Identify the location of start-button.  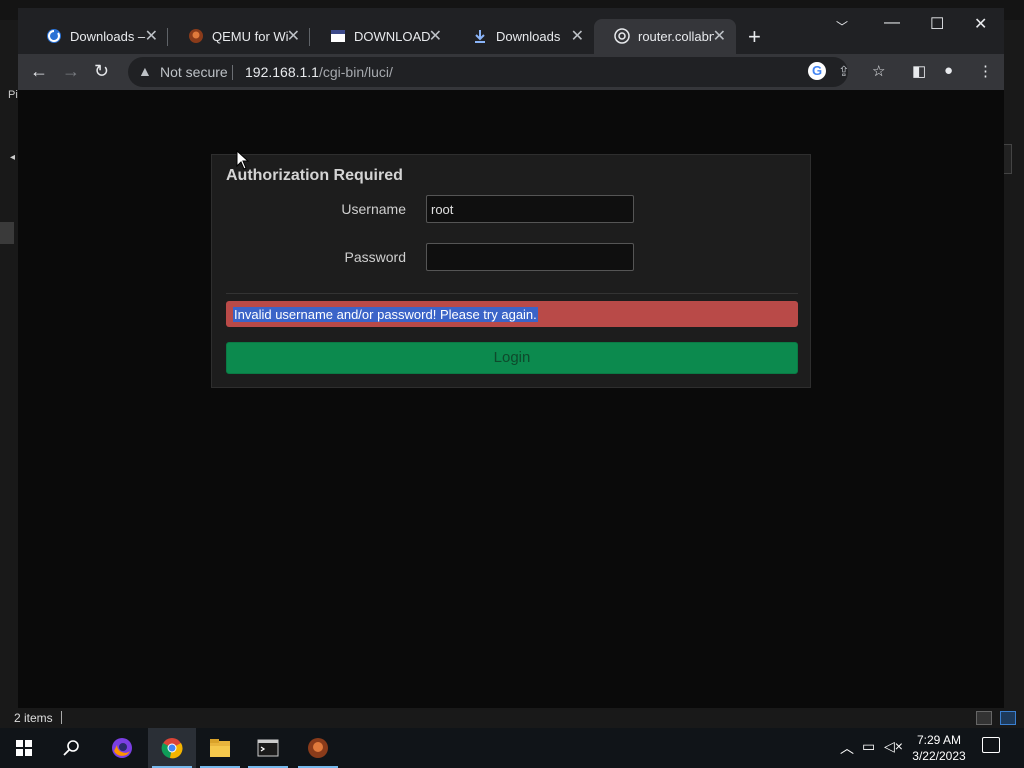
(24, 748).